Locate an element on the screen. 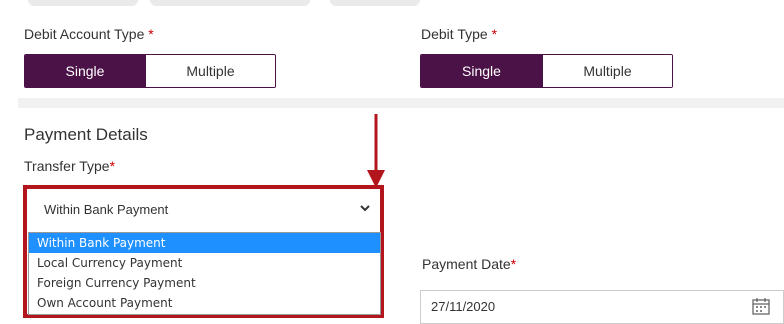 This screenshot has height=324, width=784. debit-type-toggle: Single Multiple is located at coordinates (546, 71).